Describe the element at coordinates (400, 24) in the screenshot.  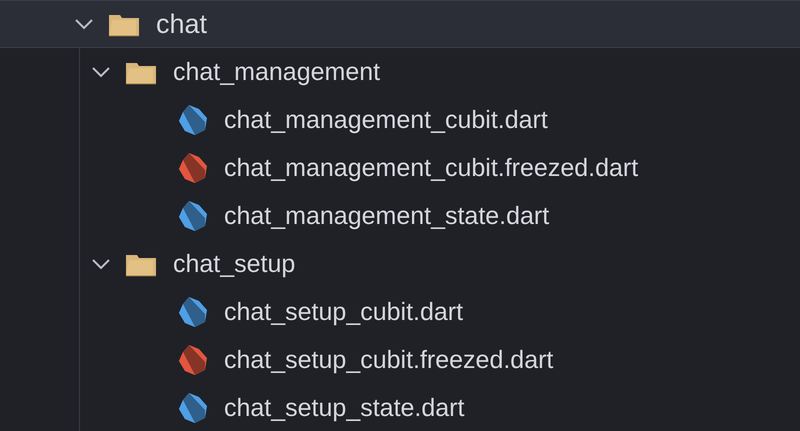
I see `tree-row: chat` at that location.